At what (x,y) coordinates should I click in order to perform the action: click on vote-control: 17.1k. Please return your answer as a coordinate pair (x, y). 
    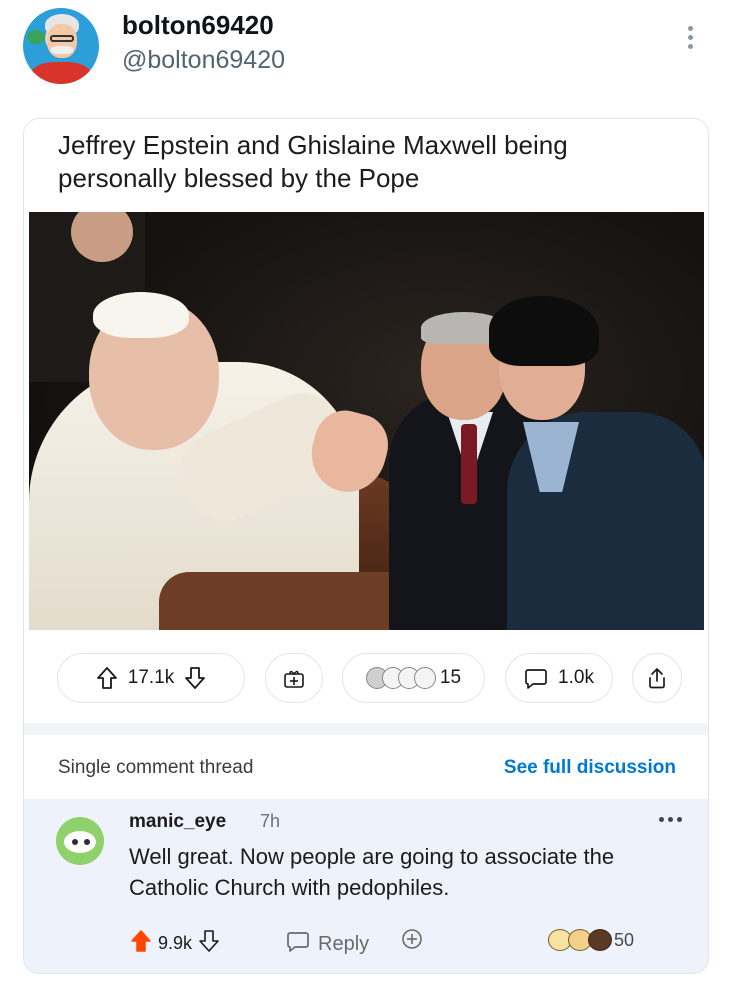
    Looking at the image, I should click on (151, 678).